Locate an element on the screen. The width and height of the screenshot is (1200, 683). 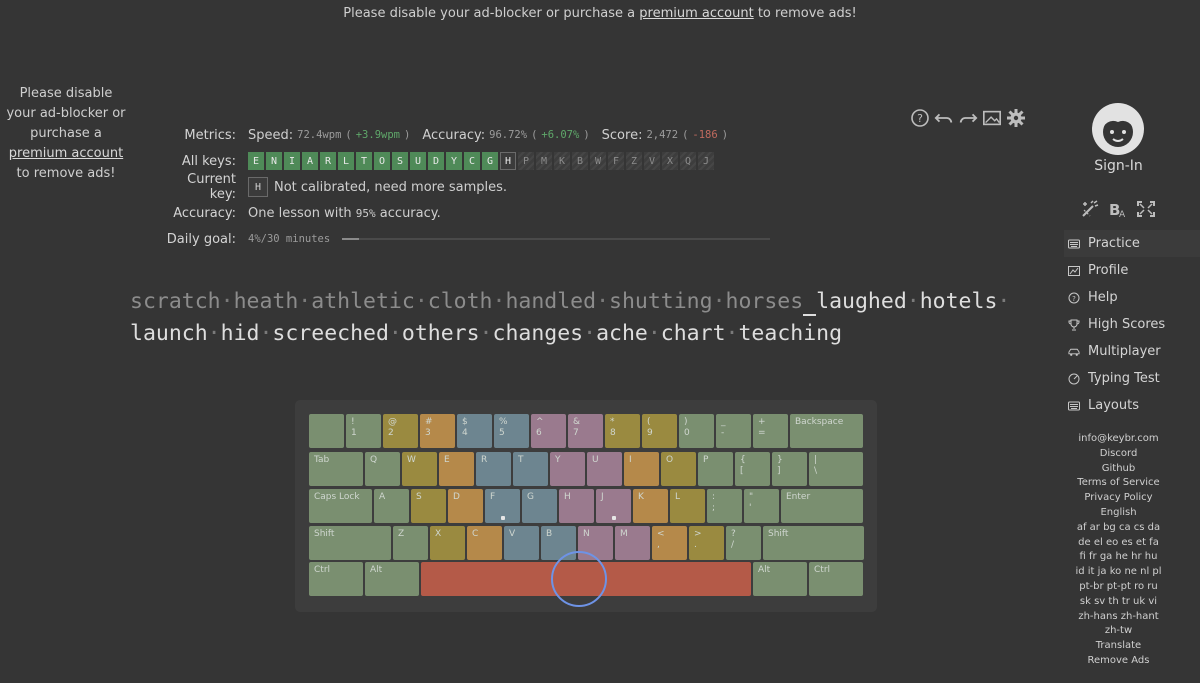
key-j: J is located at coordinates (613, 506).